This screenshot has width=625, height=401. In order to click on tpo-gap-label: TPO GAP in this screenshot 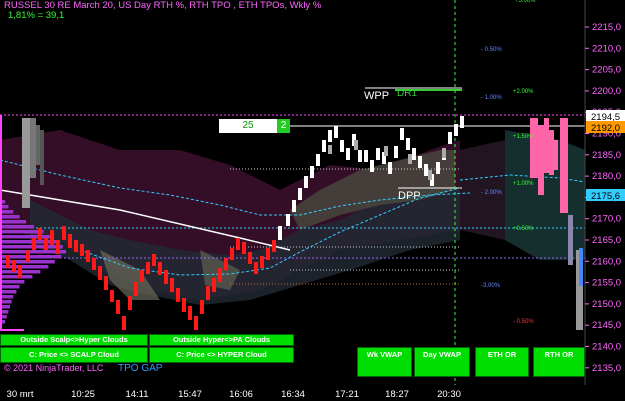, I will do `click(140, 368)`.